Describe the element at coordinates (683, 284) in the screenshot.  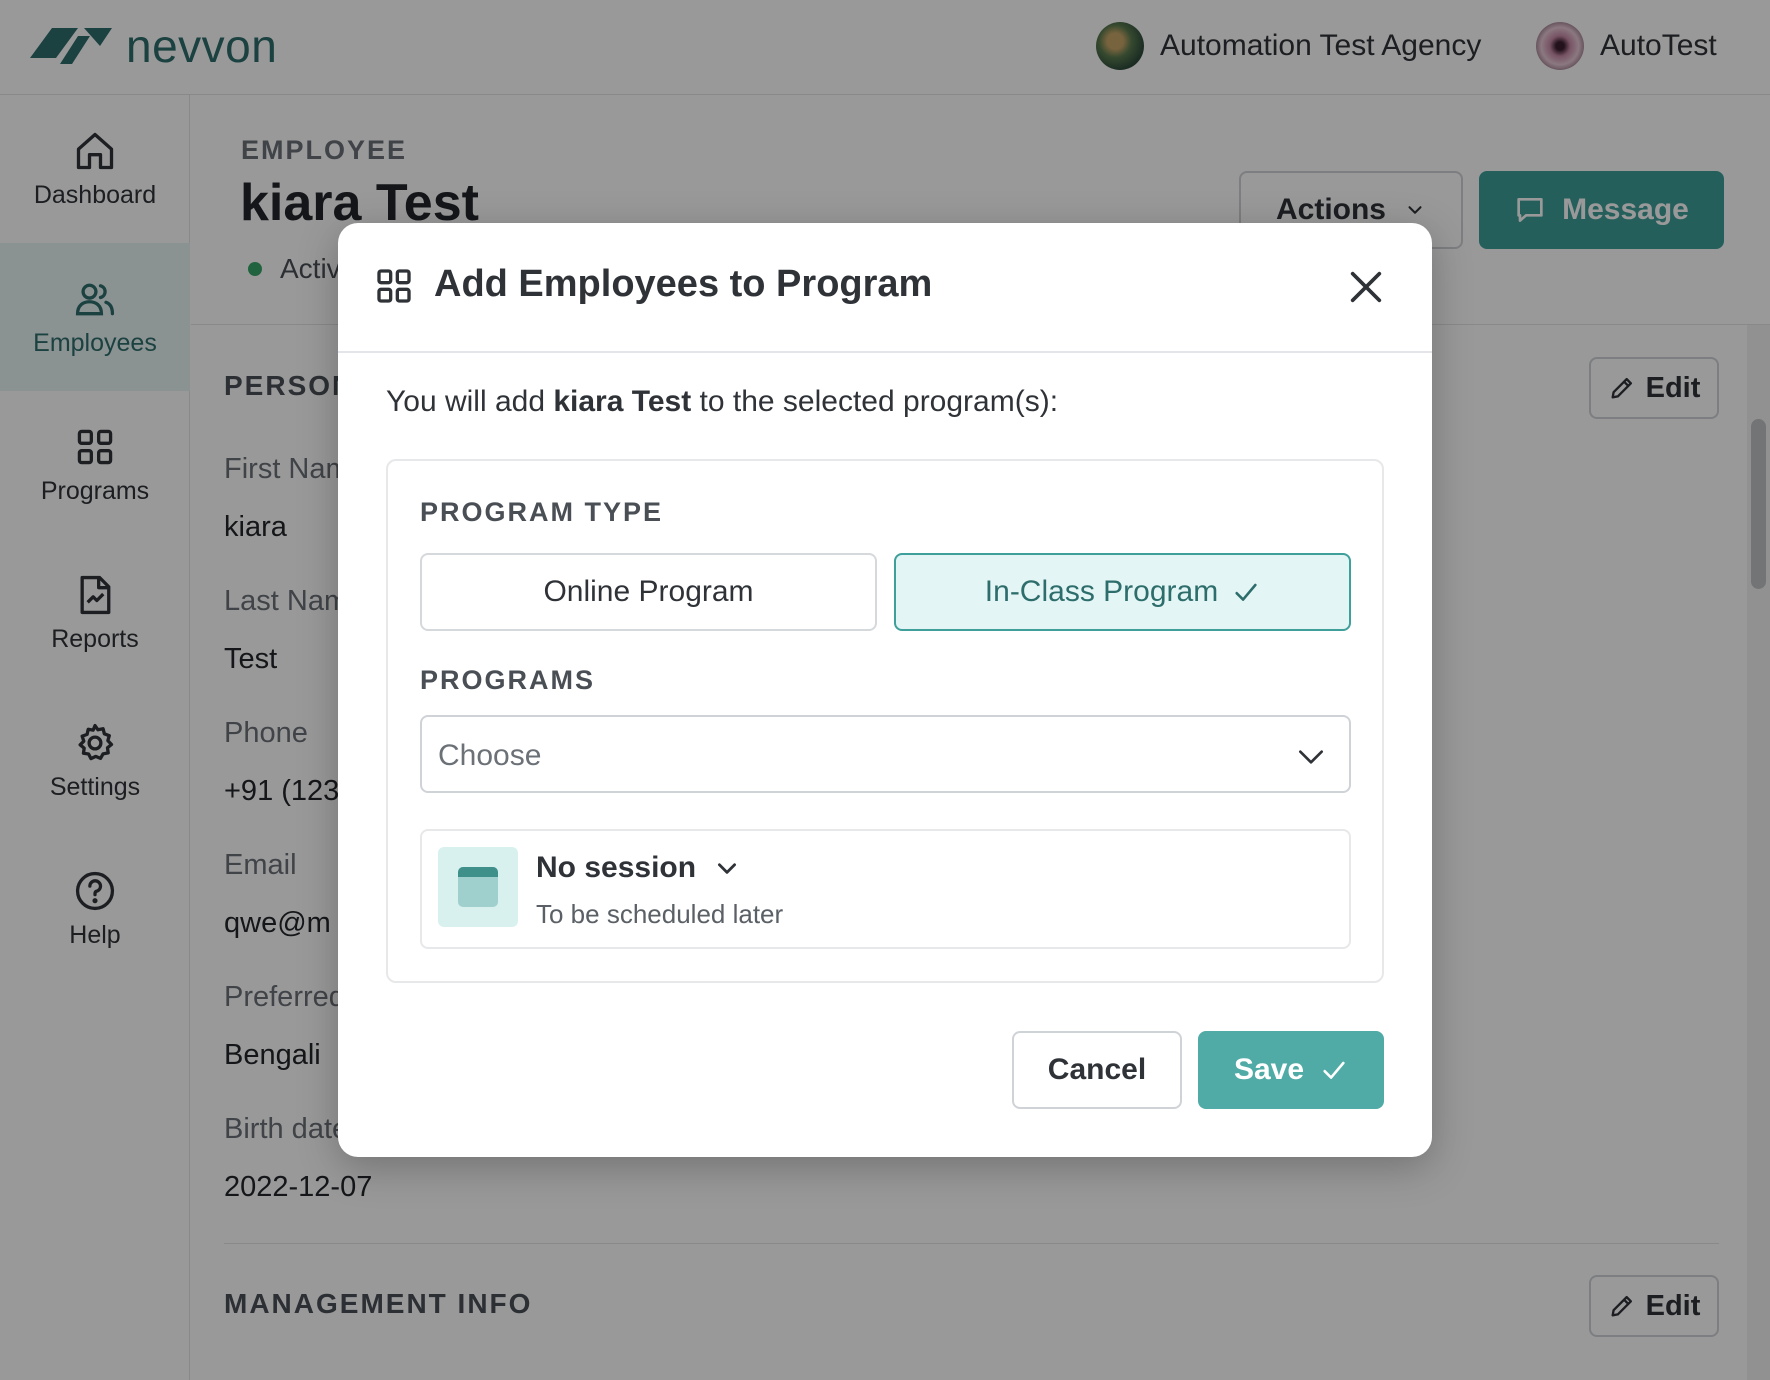
I see `dialog-title: Add Employees to Program` at that location.